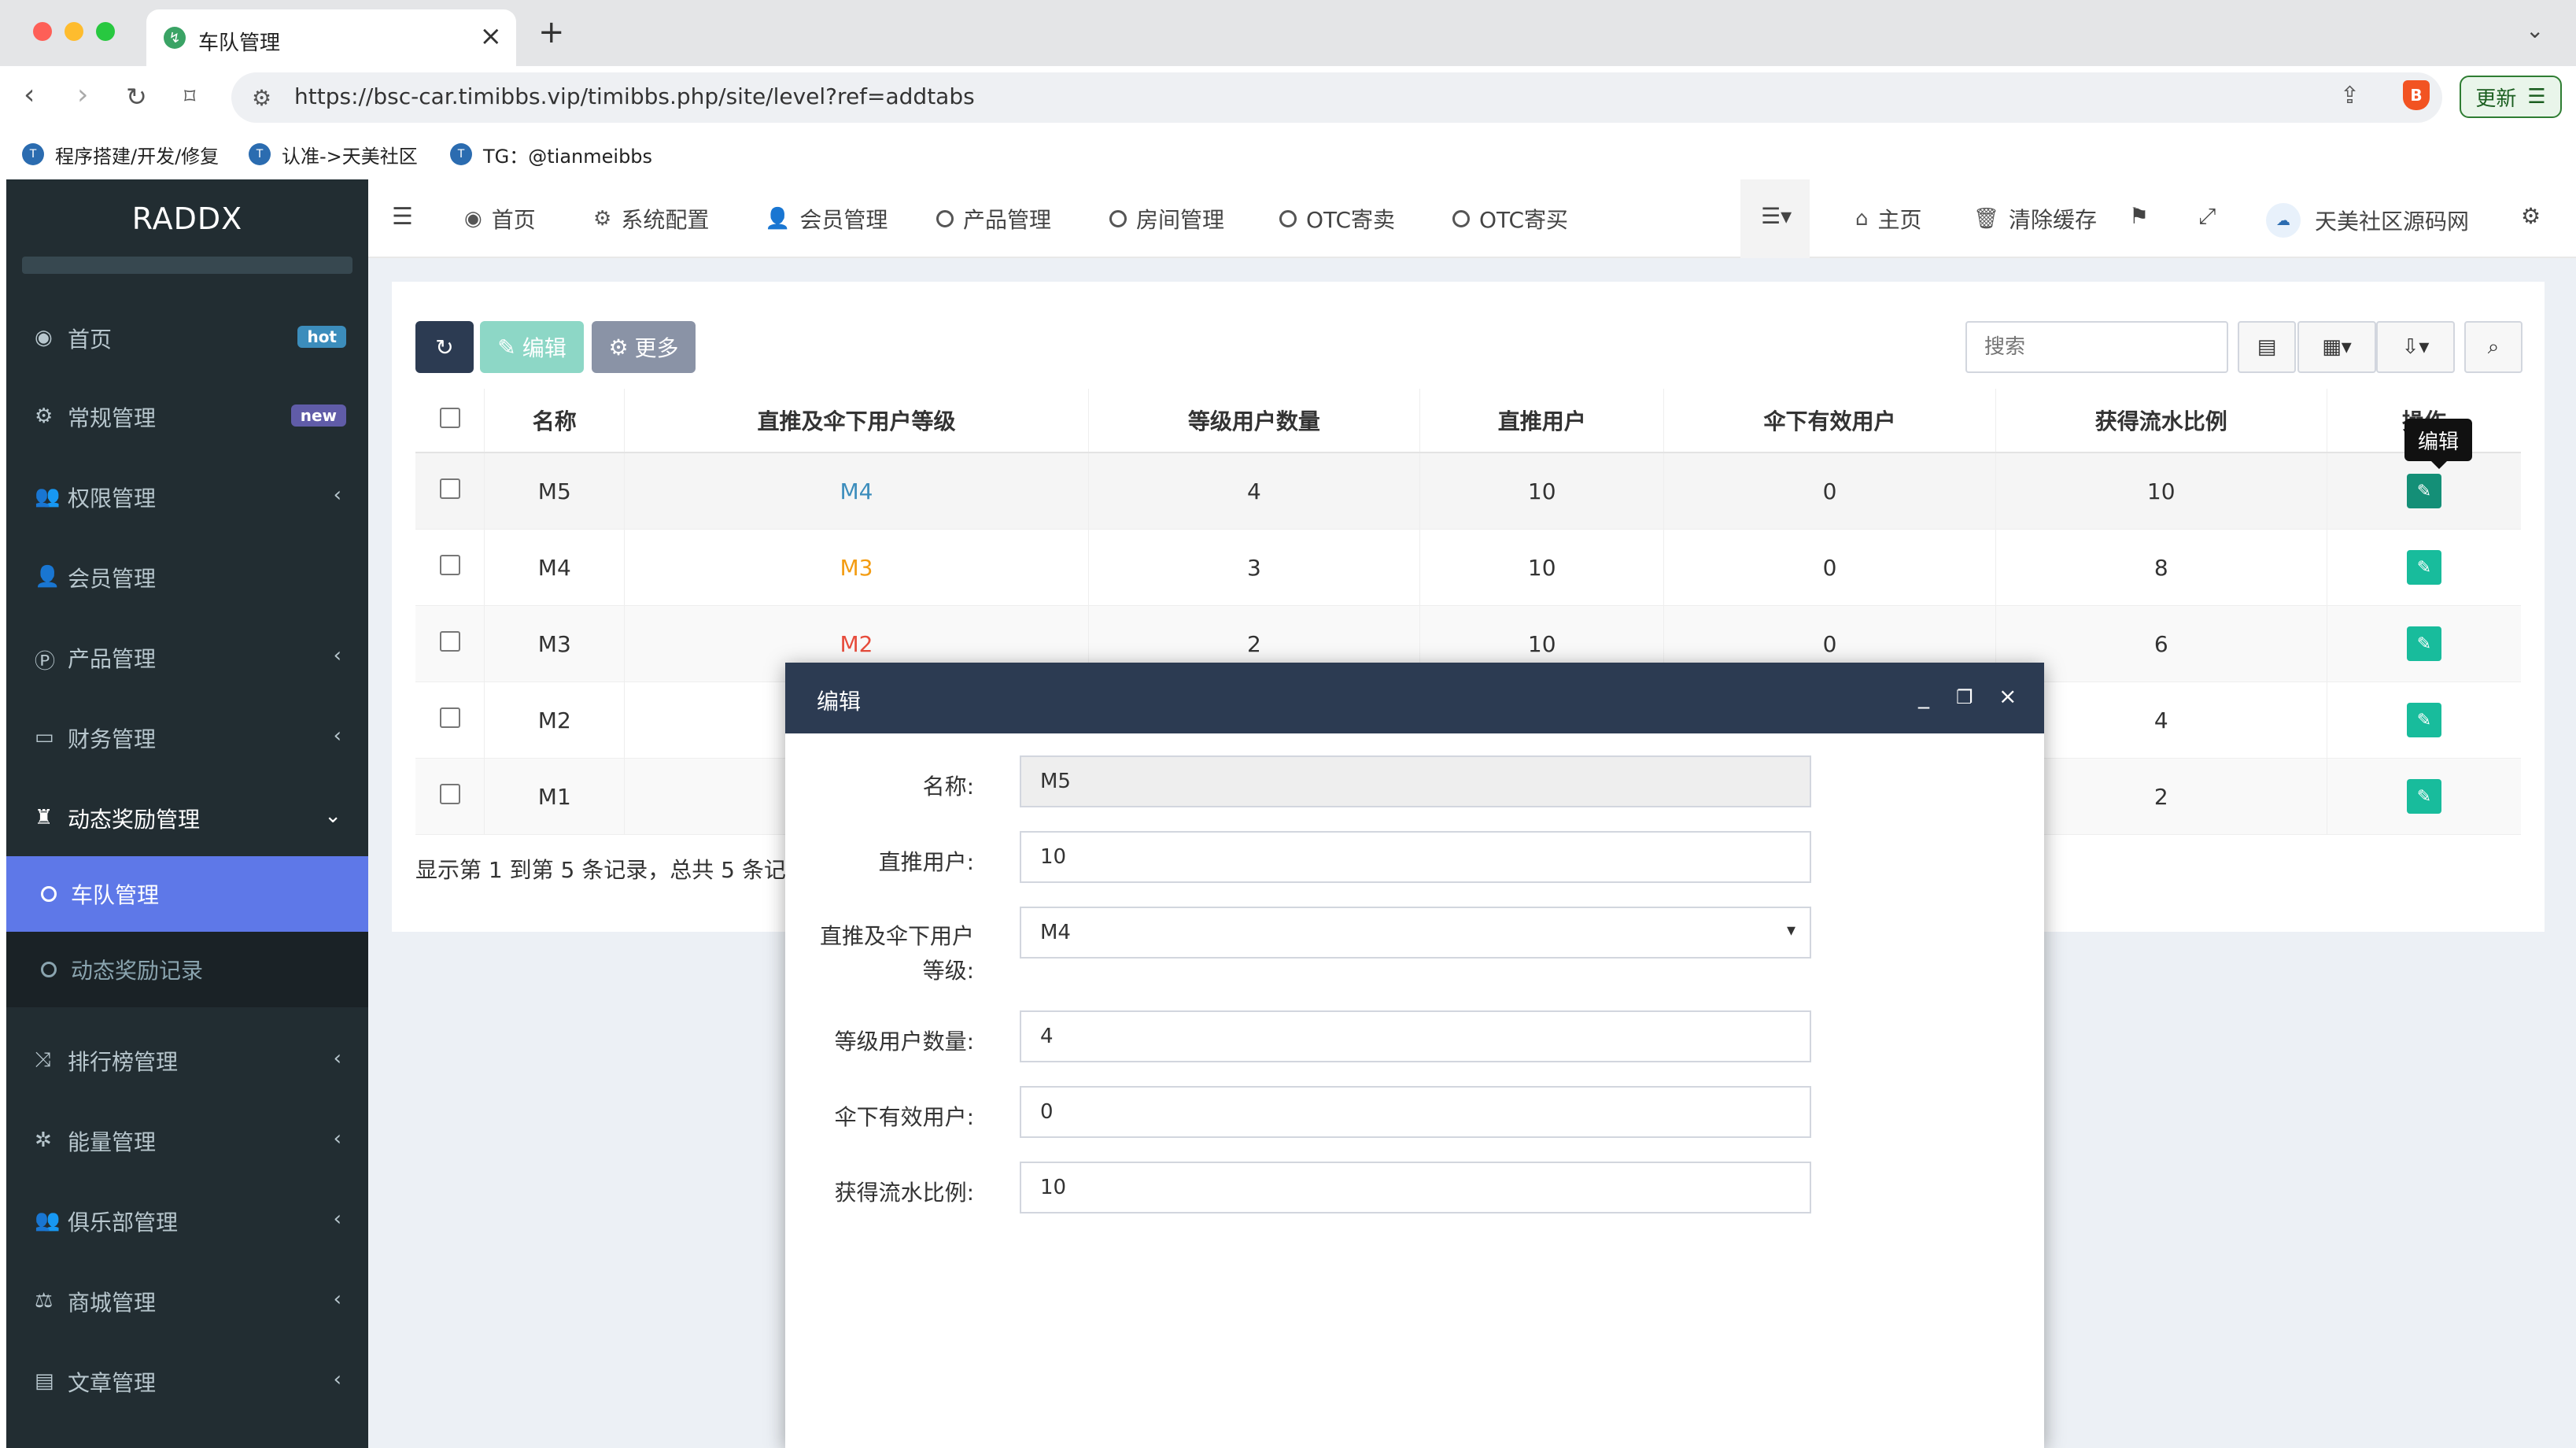 This screenshot has width=2576, height=1448. I want to click on reload-icon: ↻, so click(136, 97).